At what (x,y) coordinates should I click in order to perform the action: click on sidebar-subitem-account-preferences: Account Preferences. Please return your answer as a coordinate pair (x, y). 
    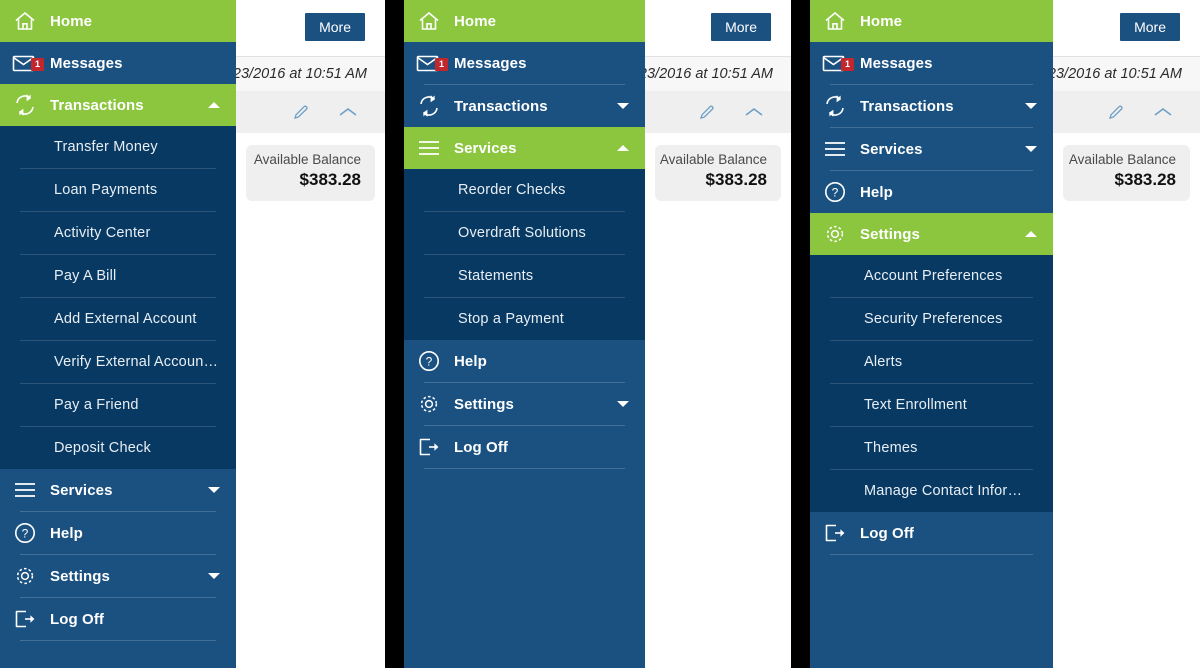
    Looking at the image, I should click on (931, 276).